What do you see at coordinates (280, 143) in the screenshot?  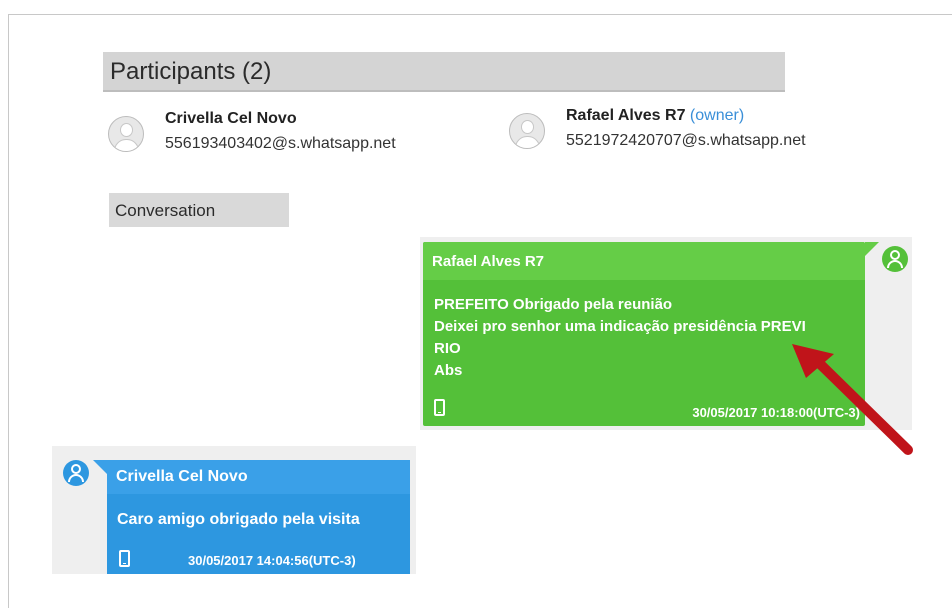 I see `participant-jid: 556193403402@s.whatsapp.net` at bounding box center [280, 143].